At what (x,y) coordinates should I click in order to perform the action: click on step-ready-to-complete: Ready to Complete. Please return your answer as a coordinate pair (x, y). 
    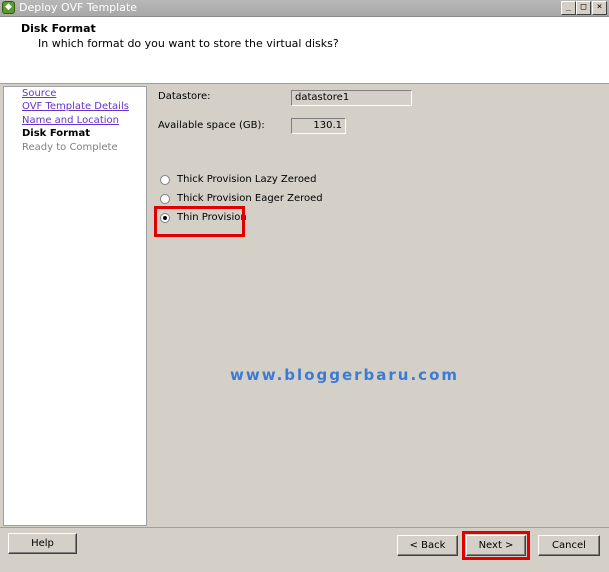
    Looking at the image, I should click on (70, 147).